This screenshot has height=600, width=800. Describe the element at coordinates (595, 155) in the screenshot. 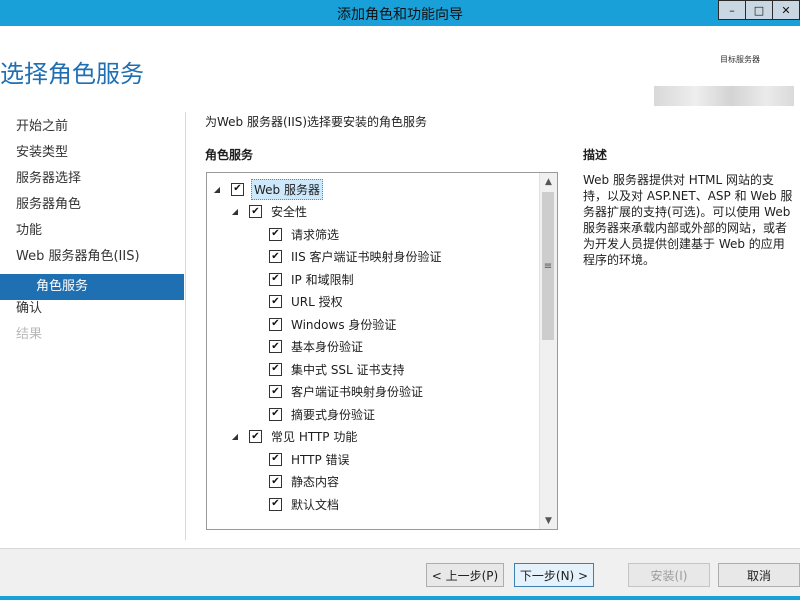

I see `description-heading: 描述` at that location.